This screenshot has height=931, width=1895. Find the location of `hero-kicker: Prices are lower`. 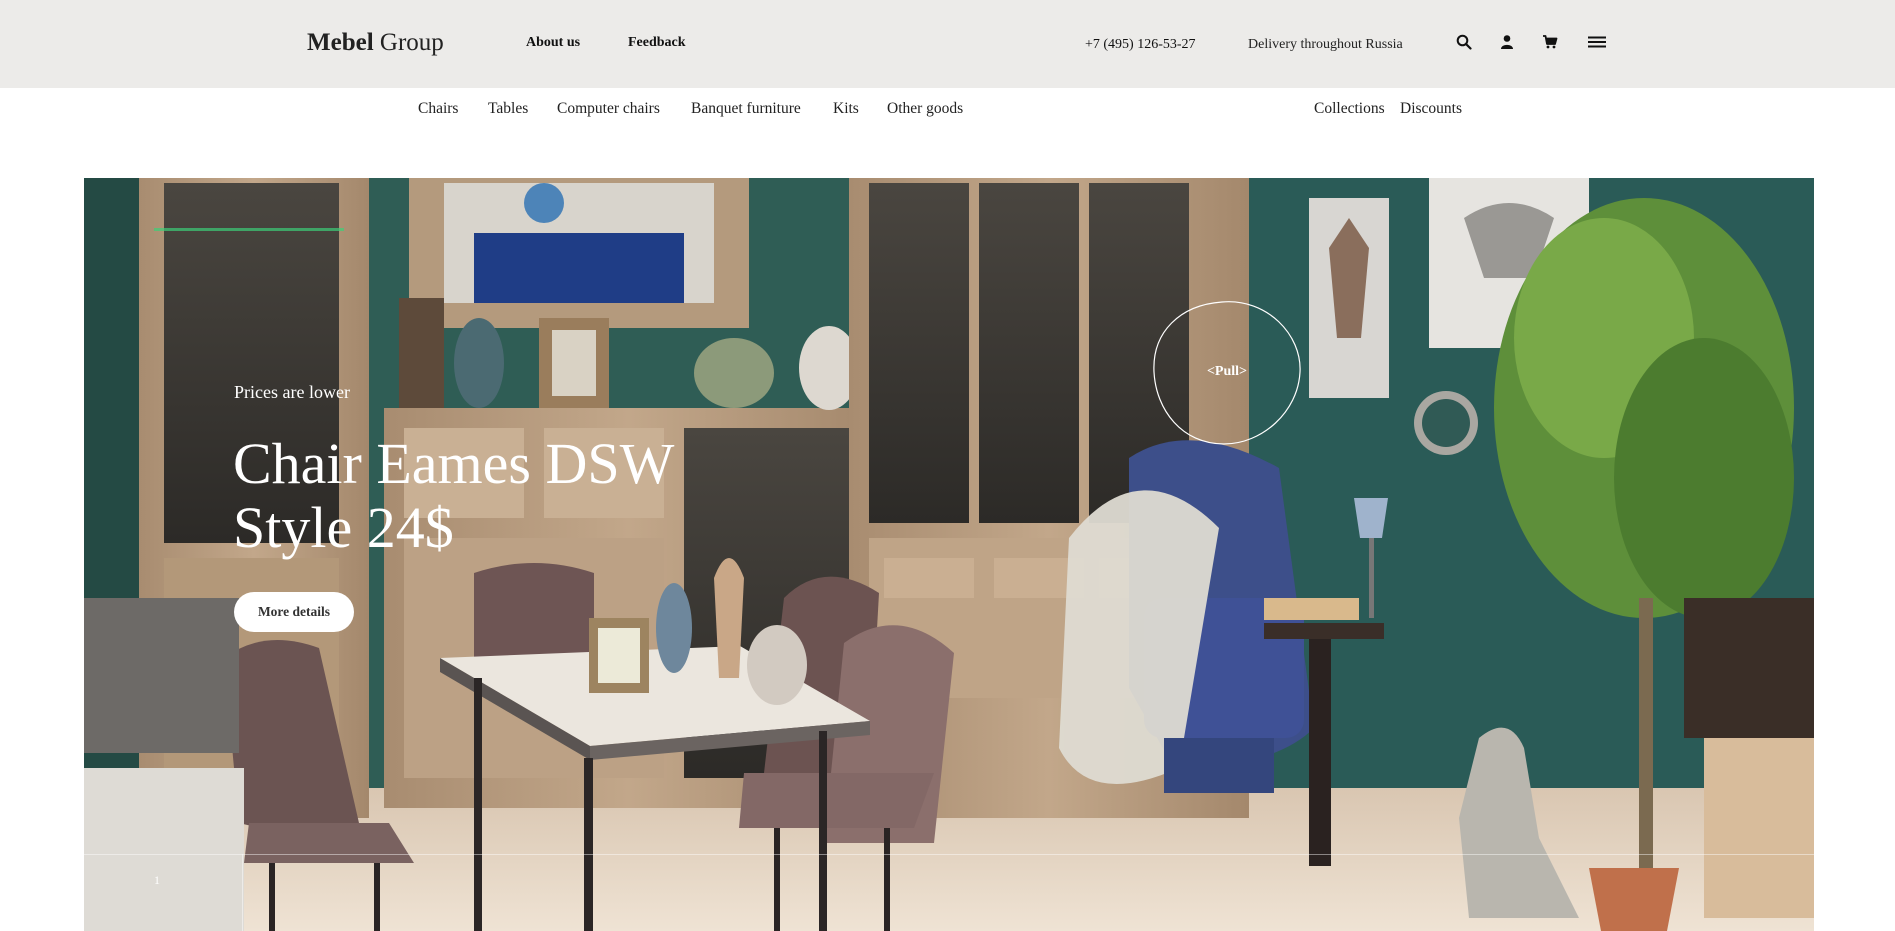

hero-kicker: Prices are lower is located at coordinates (292, 392).